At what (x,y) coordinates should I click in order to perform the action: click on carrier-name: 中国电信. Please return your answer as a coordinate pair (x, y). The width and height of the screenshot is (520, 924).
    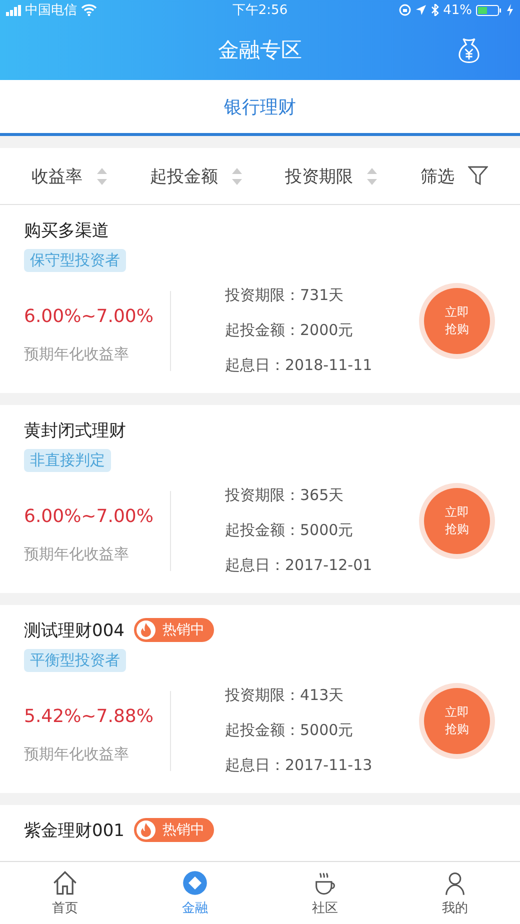
    Looking at the image, I should click on (51, 10).